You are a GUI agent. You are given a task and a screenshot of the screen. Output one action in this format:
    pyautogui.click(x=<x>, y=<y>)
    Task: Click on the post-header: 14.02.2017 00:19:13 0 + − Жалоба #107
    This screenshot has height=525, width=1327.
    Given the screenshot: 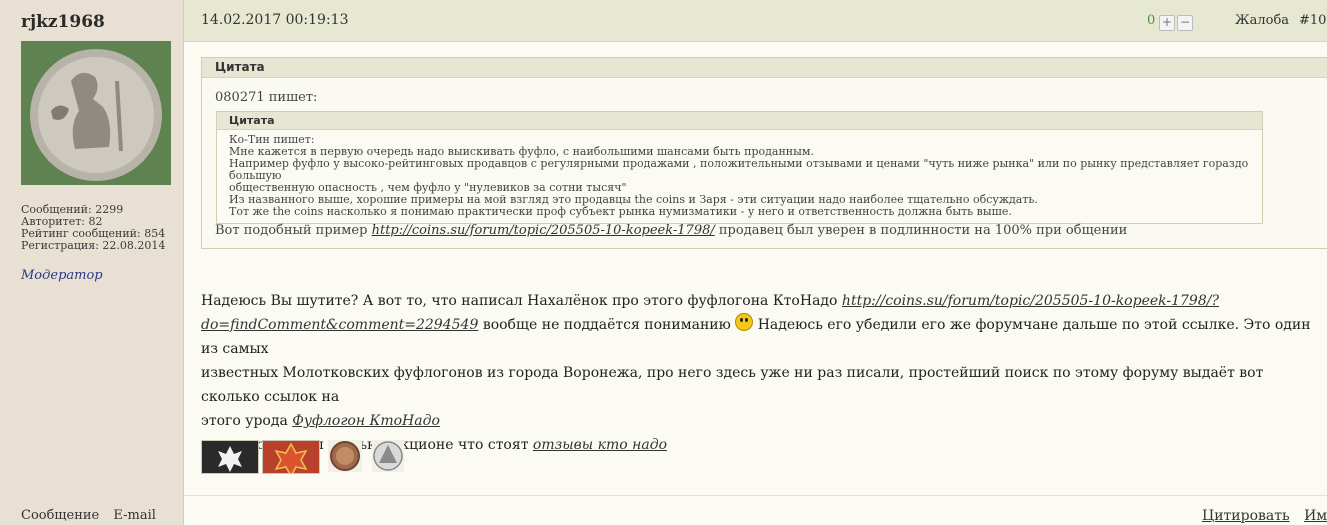 What is the action you would take?
    pyautogui.click(x=755, y=21)
    